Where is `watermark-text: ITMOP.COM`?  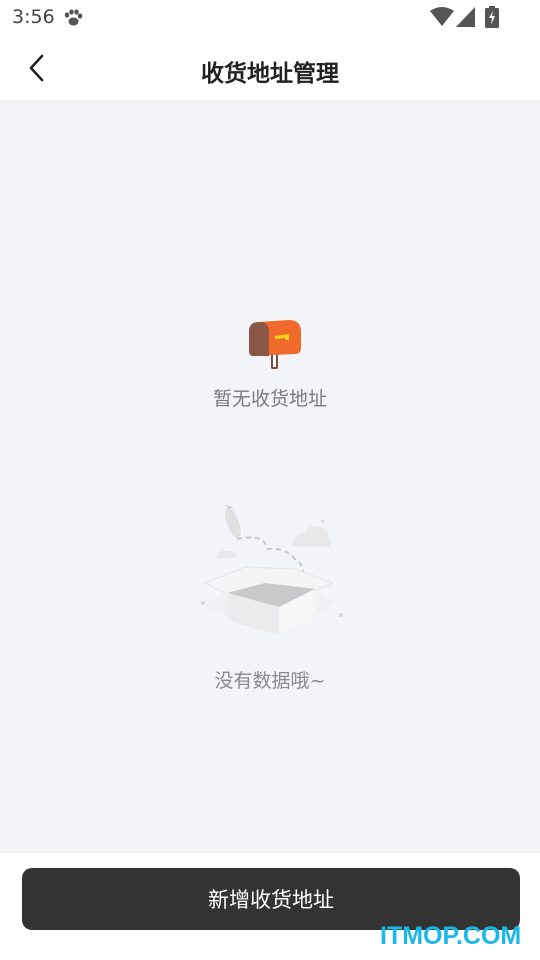
watermark-text: ITMOP.COM is located at coordinates (451, 936).